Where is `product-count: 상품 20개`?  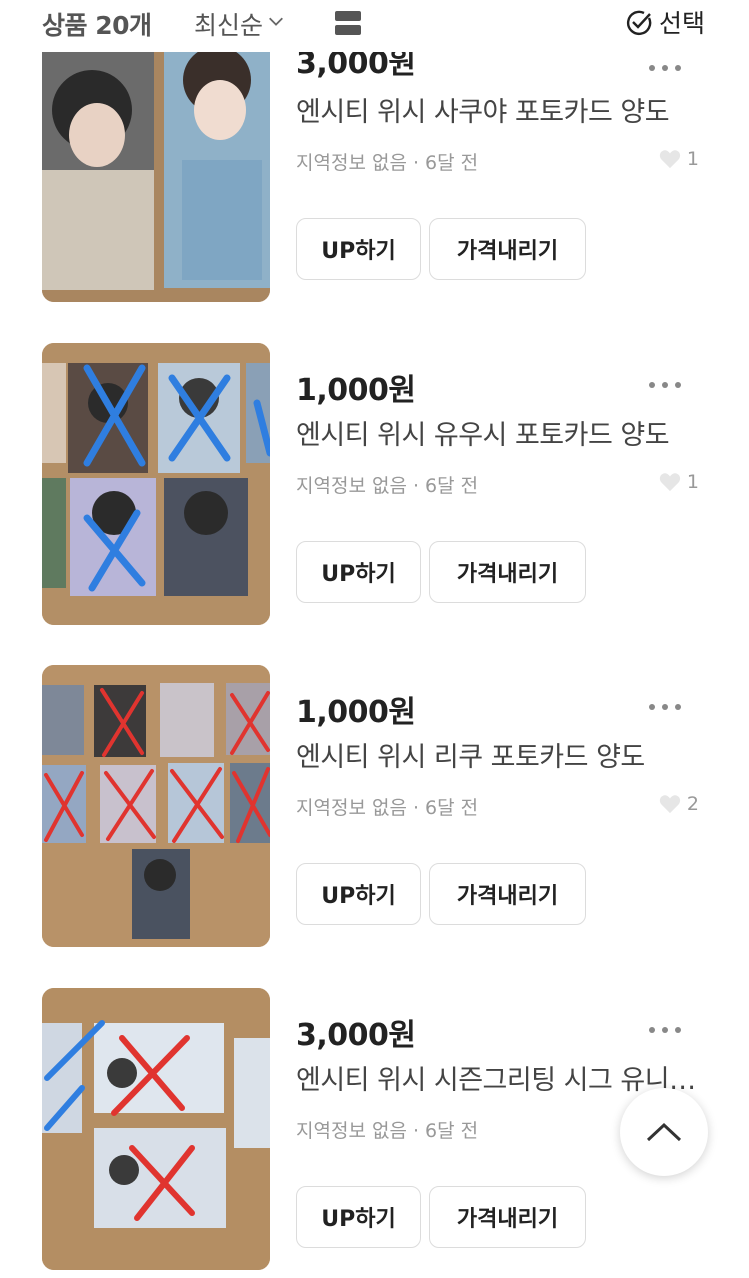
product-count: 상품 20개 is located at coordinates (97, 25).